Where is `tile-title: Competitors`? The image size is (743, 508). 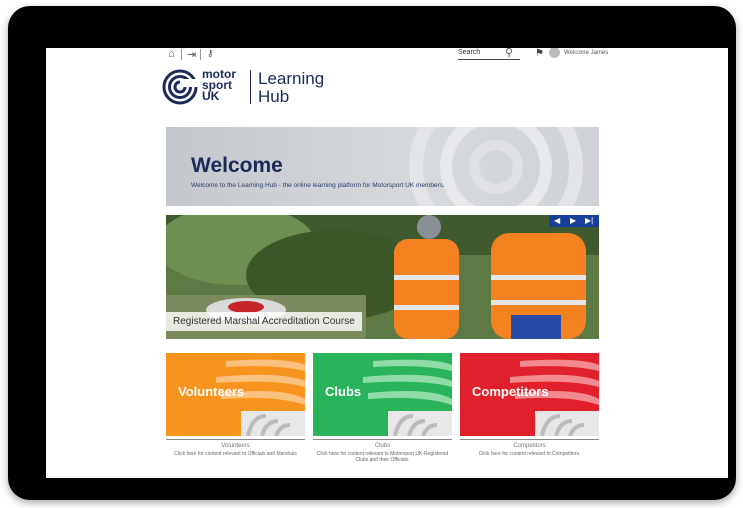
tile-title: Competitors is located at coordinates (529, 446).